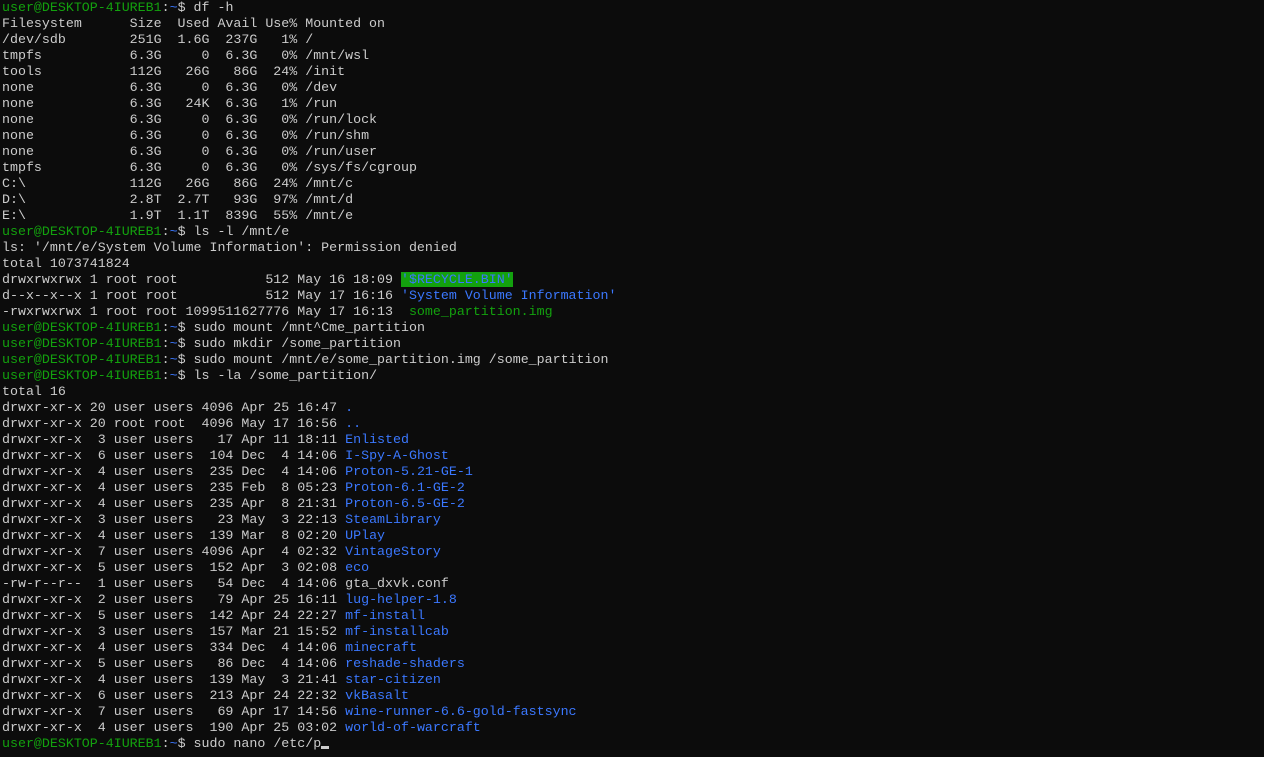  I want to click on command-text: sudo mkdir /some_partition, so click(297, 343).